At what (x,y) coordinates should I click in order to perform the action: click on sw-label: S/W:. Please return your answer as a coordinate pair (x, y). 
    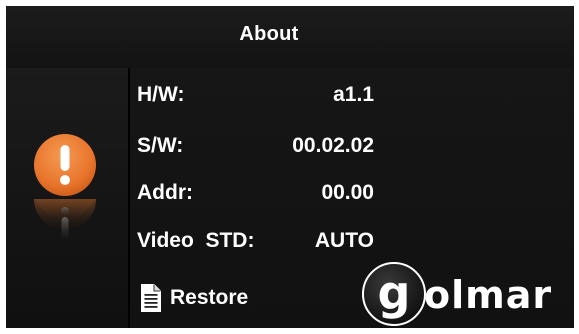
    Looking at the image, I should click on (160, 145).